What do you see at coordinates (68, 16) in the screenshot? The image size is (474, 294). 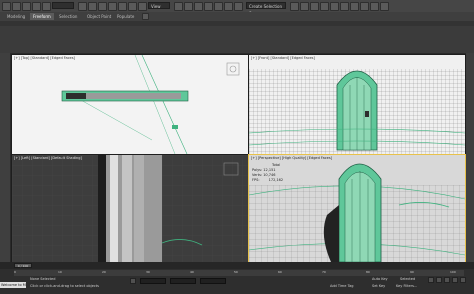 I see `tab-selection: Selection` at bounding box center [68, 16].